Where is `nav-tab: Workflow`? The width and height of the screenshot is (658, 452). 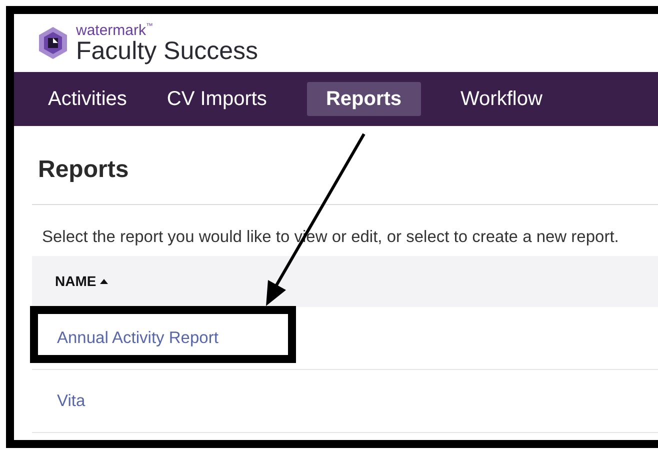
nav-tab: Workflow is located at coordinates (501, 99).